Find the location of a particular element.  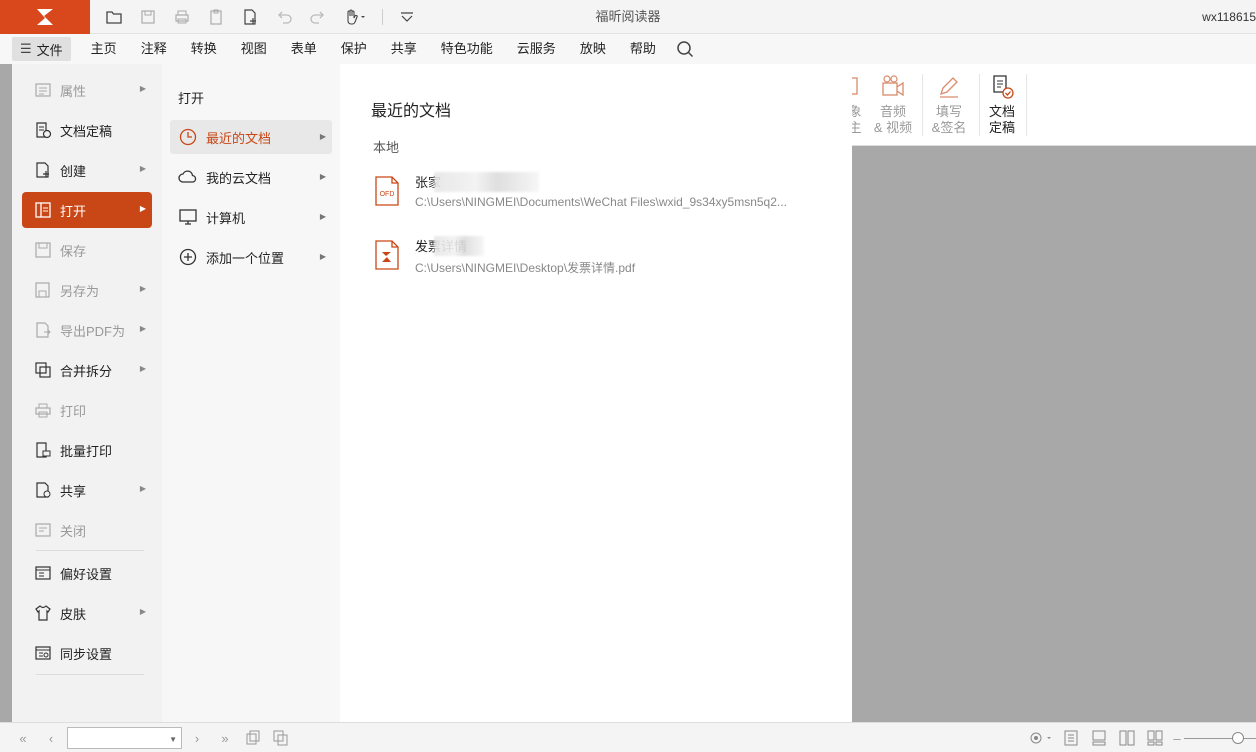

chevron-right-icon: › is located at coordinates (197, 738).